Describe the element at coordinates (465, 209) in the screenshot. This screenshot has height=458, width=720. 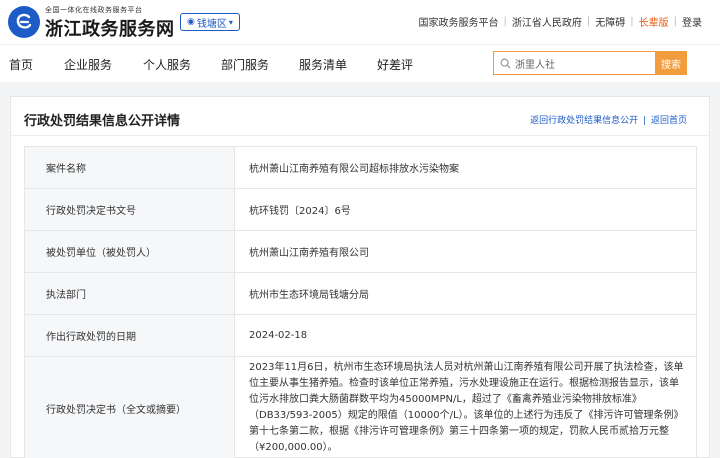
I see `decision-number-value: 杭环钱罚〔2024〕6号` at that location.